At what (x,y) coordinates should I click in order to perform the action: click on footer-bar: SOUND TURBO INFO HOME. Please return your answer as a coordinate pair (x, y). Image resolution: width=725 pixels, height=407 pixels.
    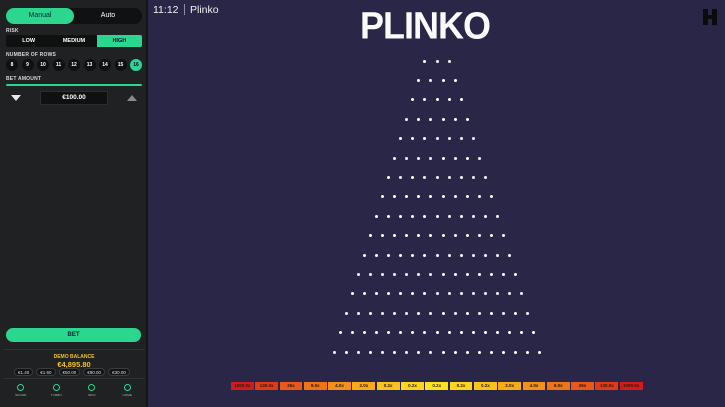
    Looking at the image, I should click on (74, 393).